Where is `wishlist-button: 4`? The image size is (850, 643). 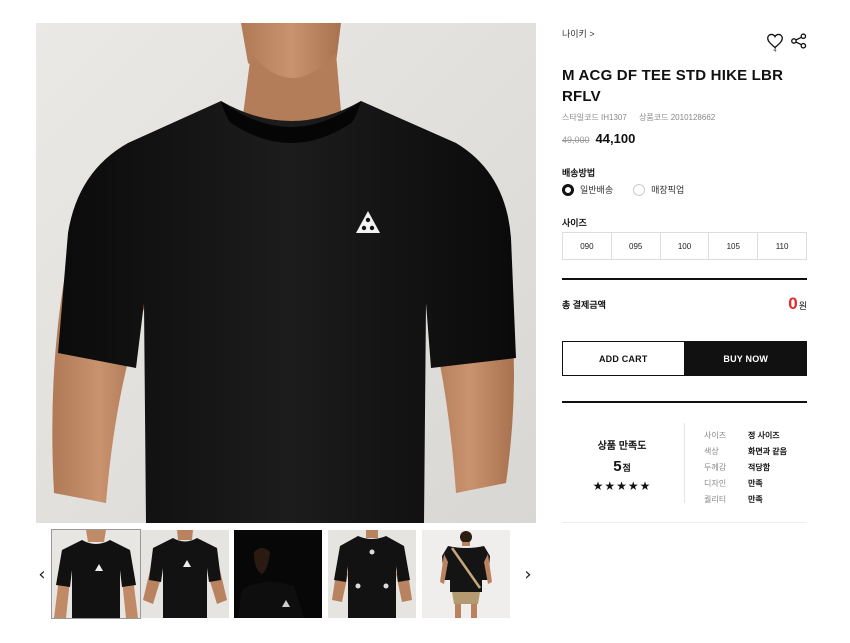
wishlist-button: 4 is located at coordinates (775, 43).